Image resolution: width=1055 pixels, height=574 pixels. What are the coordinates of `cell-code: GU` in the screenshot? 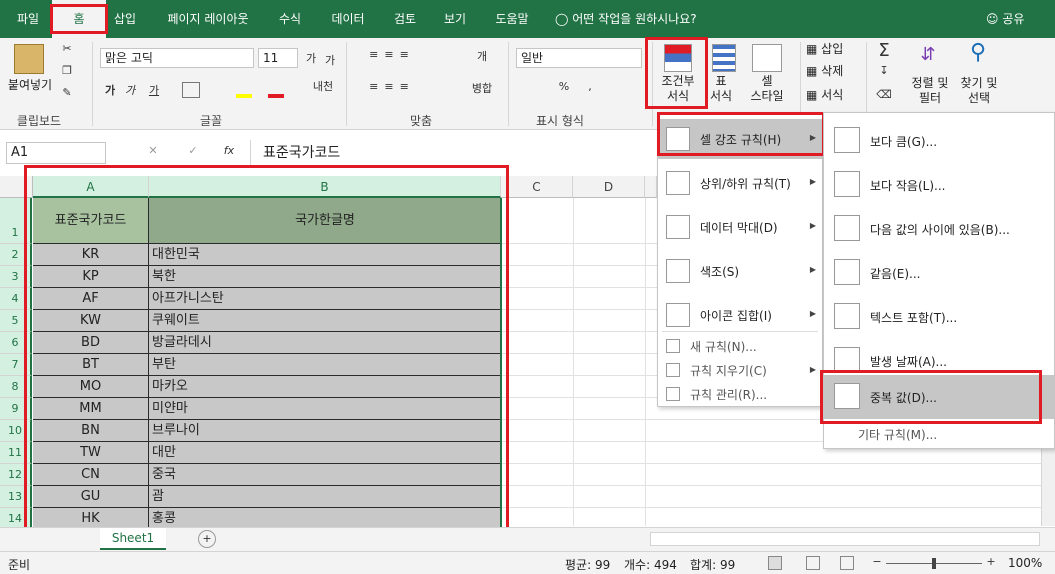 It's located at (91, 497).